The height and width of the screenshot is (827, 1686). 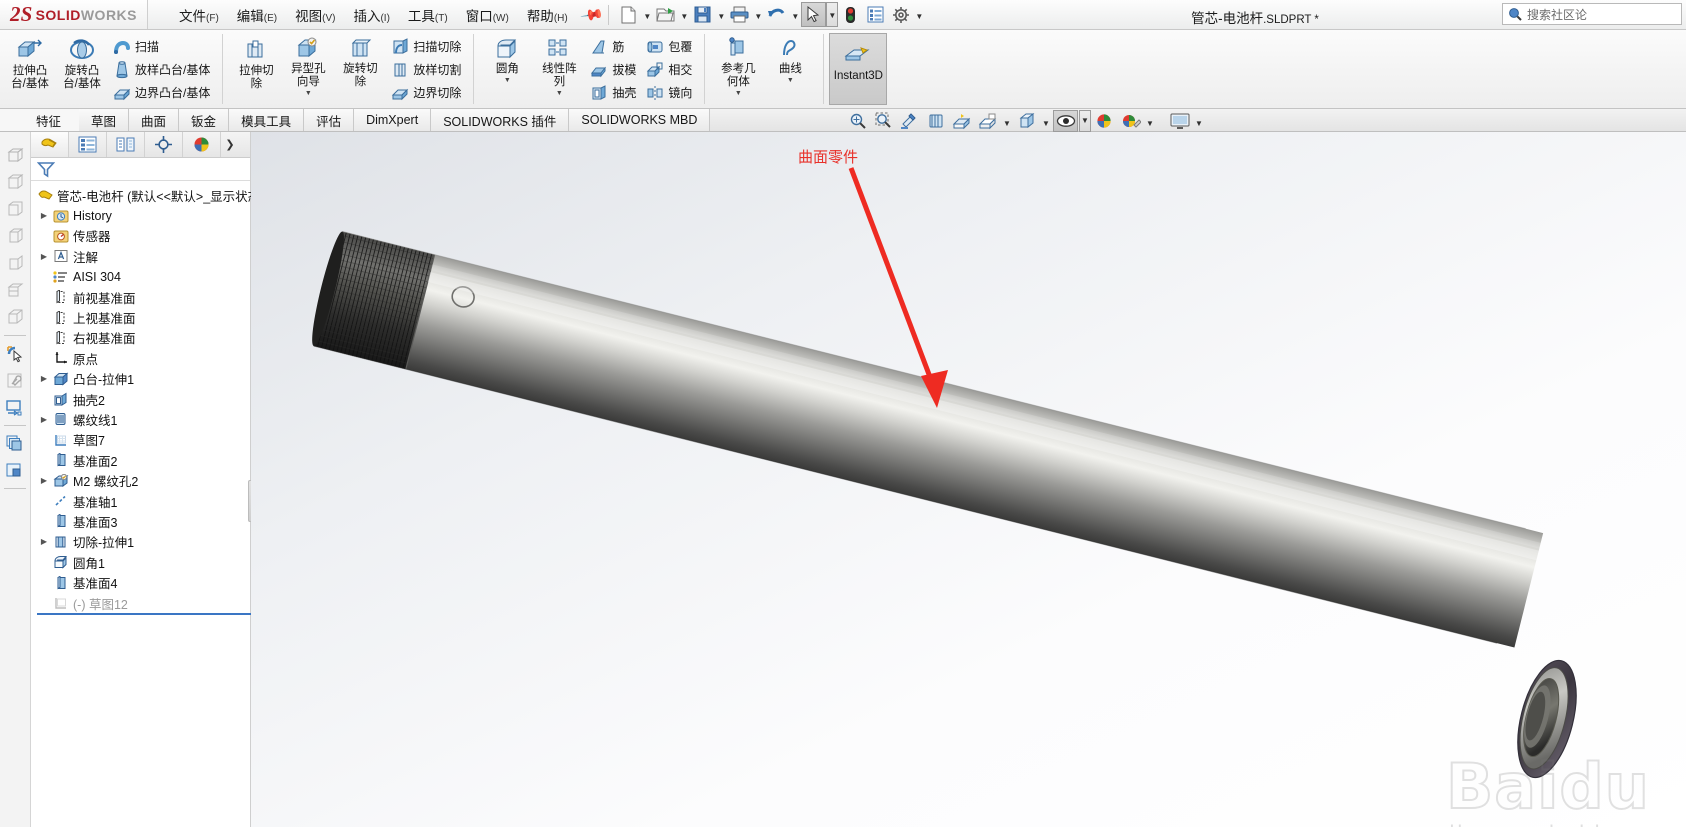 I want to click on tree-item-fillet-1: 圆角1, so click(x=141, y=562).